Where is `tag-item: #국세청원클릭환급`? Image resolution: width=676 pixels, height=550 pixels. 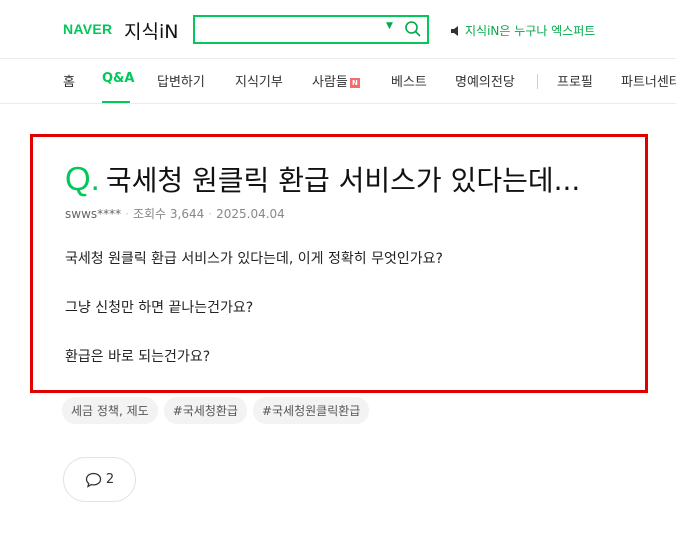
tag-item: #국세청원클릭환급 is located at coordinates (311, 410).